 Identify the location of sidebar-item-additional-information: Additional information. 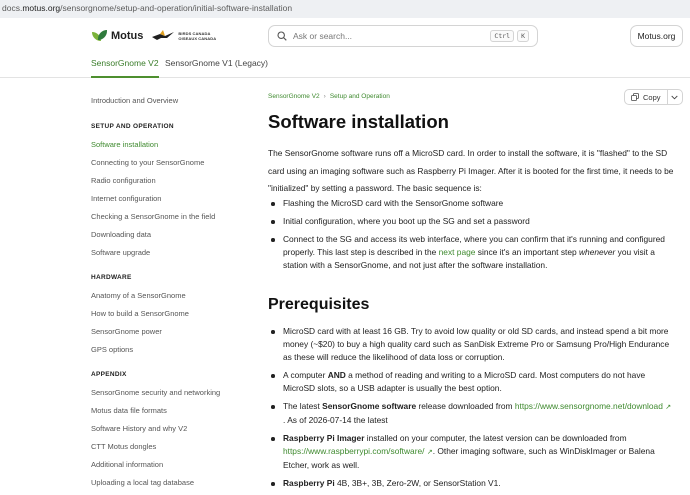
(171, 468).